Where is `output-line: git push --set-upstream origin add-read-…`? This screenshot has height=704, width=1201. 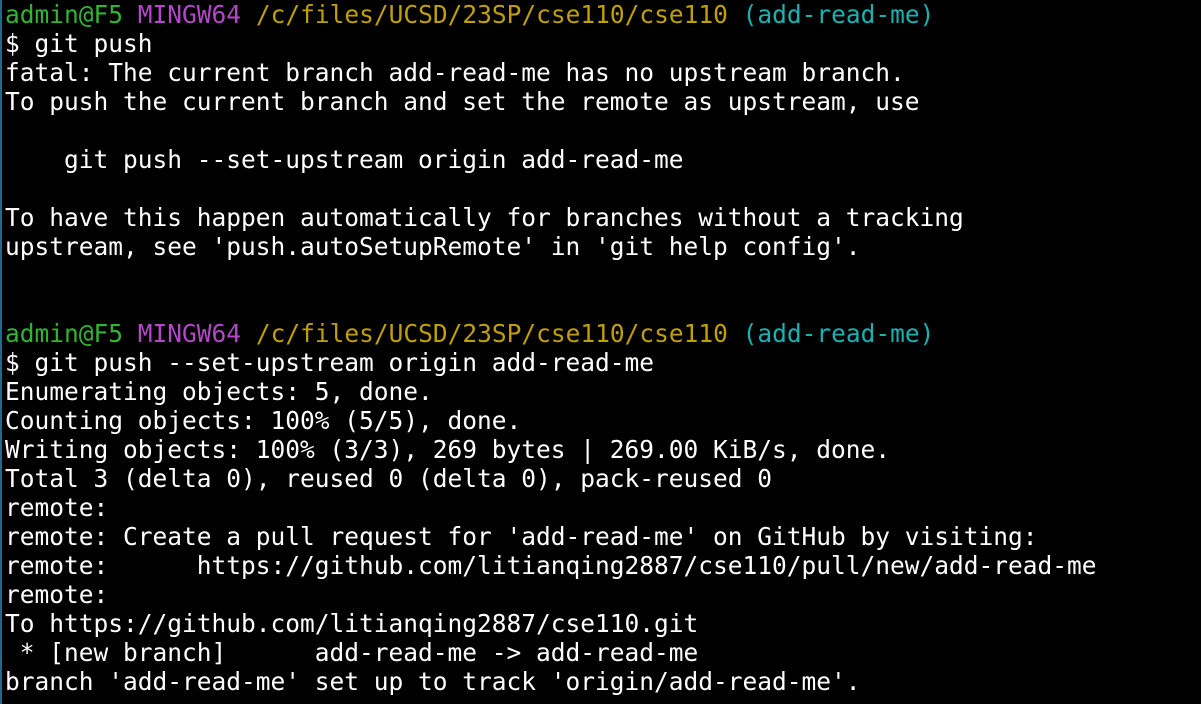
output-line: git push --set-upstream origin add-read-… is located at coordinates (344, 159).